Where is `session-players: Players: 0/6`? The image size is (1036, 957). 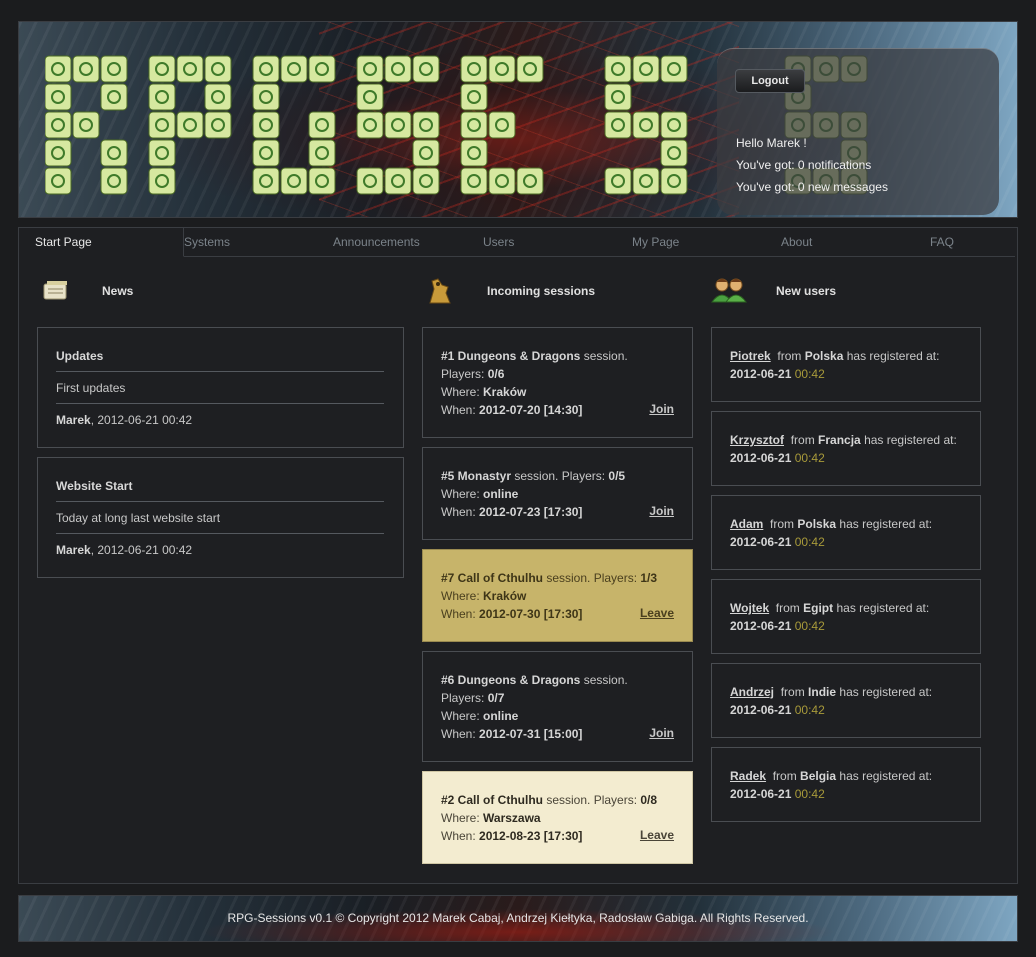
session-players: Players: 0/6 is located at coordinates (472, 374).